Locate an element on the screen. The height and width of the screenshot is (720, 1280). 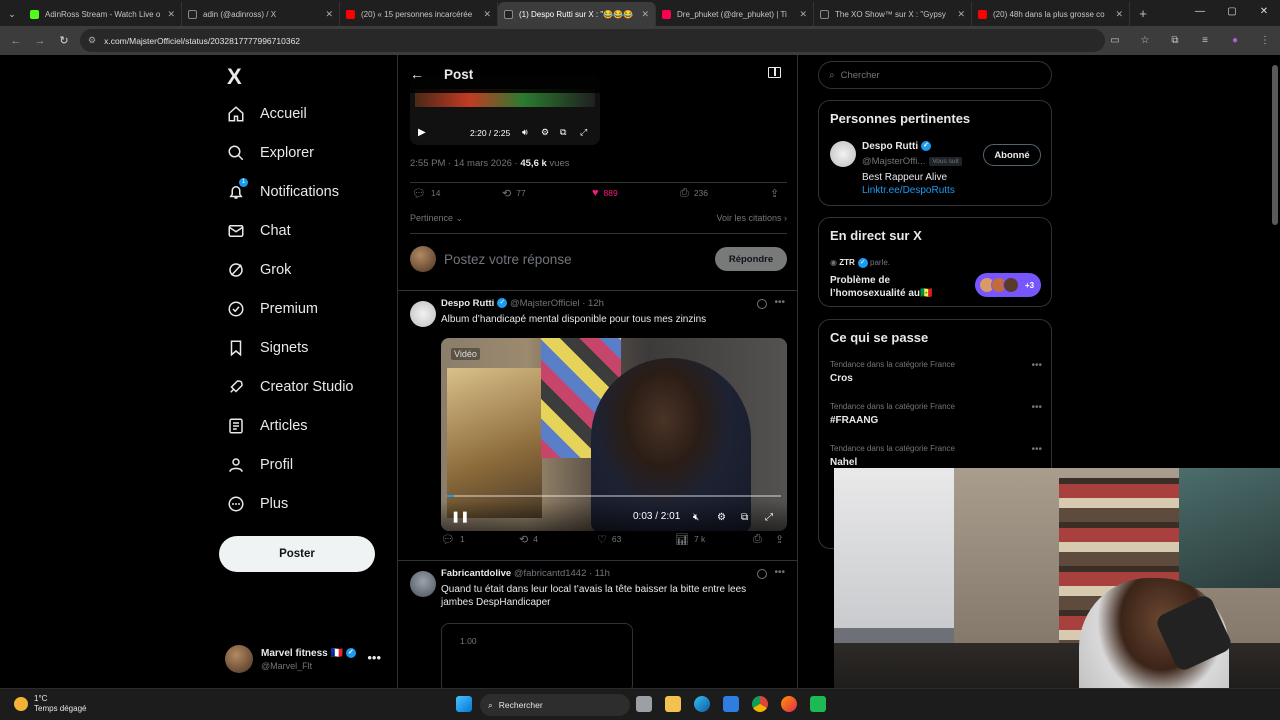
bookmark-action: ⎙ 236 is located at coordinates (694, 193).